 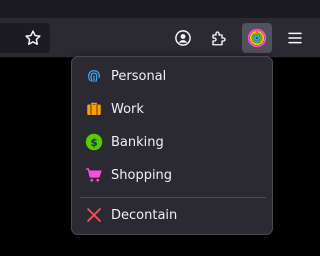 What do you see at coordinates (94, 215) in the screenshot?
I see `close-icon` at bounding box center [94, 215].